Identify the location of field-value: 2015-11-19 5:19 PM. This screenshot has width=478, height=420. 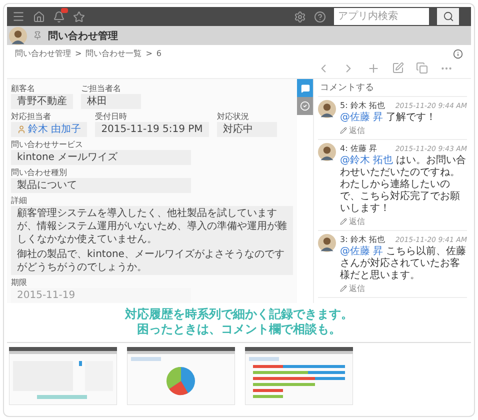
(152, 129).